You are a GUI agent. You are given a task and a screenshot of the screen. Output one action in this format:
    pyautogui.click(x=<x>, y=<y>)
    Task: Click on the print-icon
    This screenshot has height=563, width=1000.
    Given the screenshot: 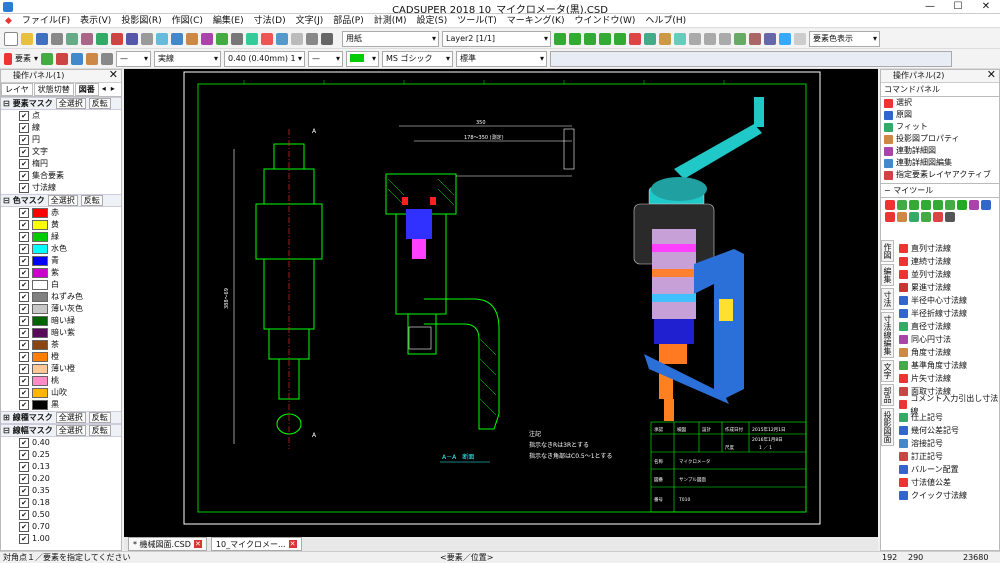 What is the action you would take?
    pyautogui.click(x=57, y=38)
    